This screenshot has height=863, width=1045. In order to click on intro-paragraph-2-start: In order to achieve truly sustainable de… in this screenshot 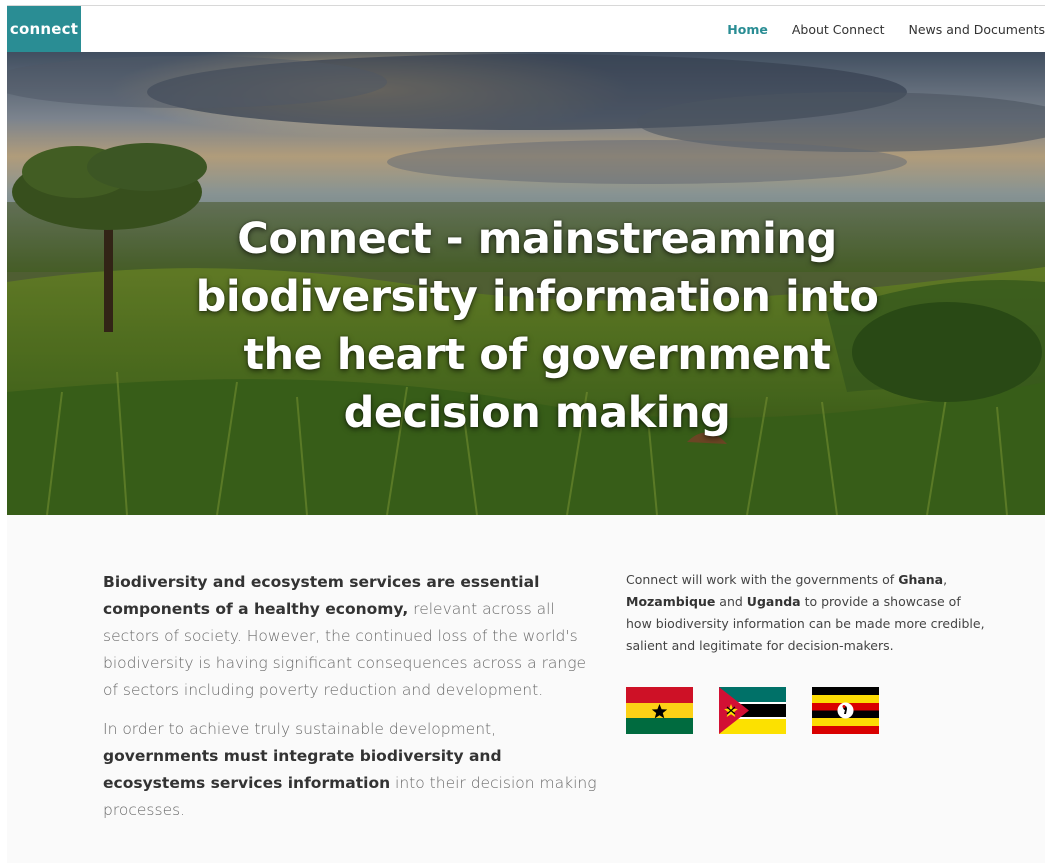, I will do `click(300, 729)`.